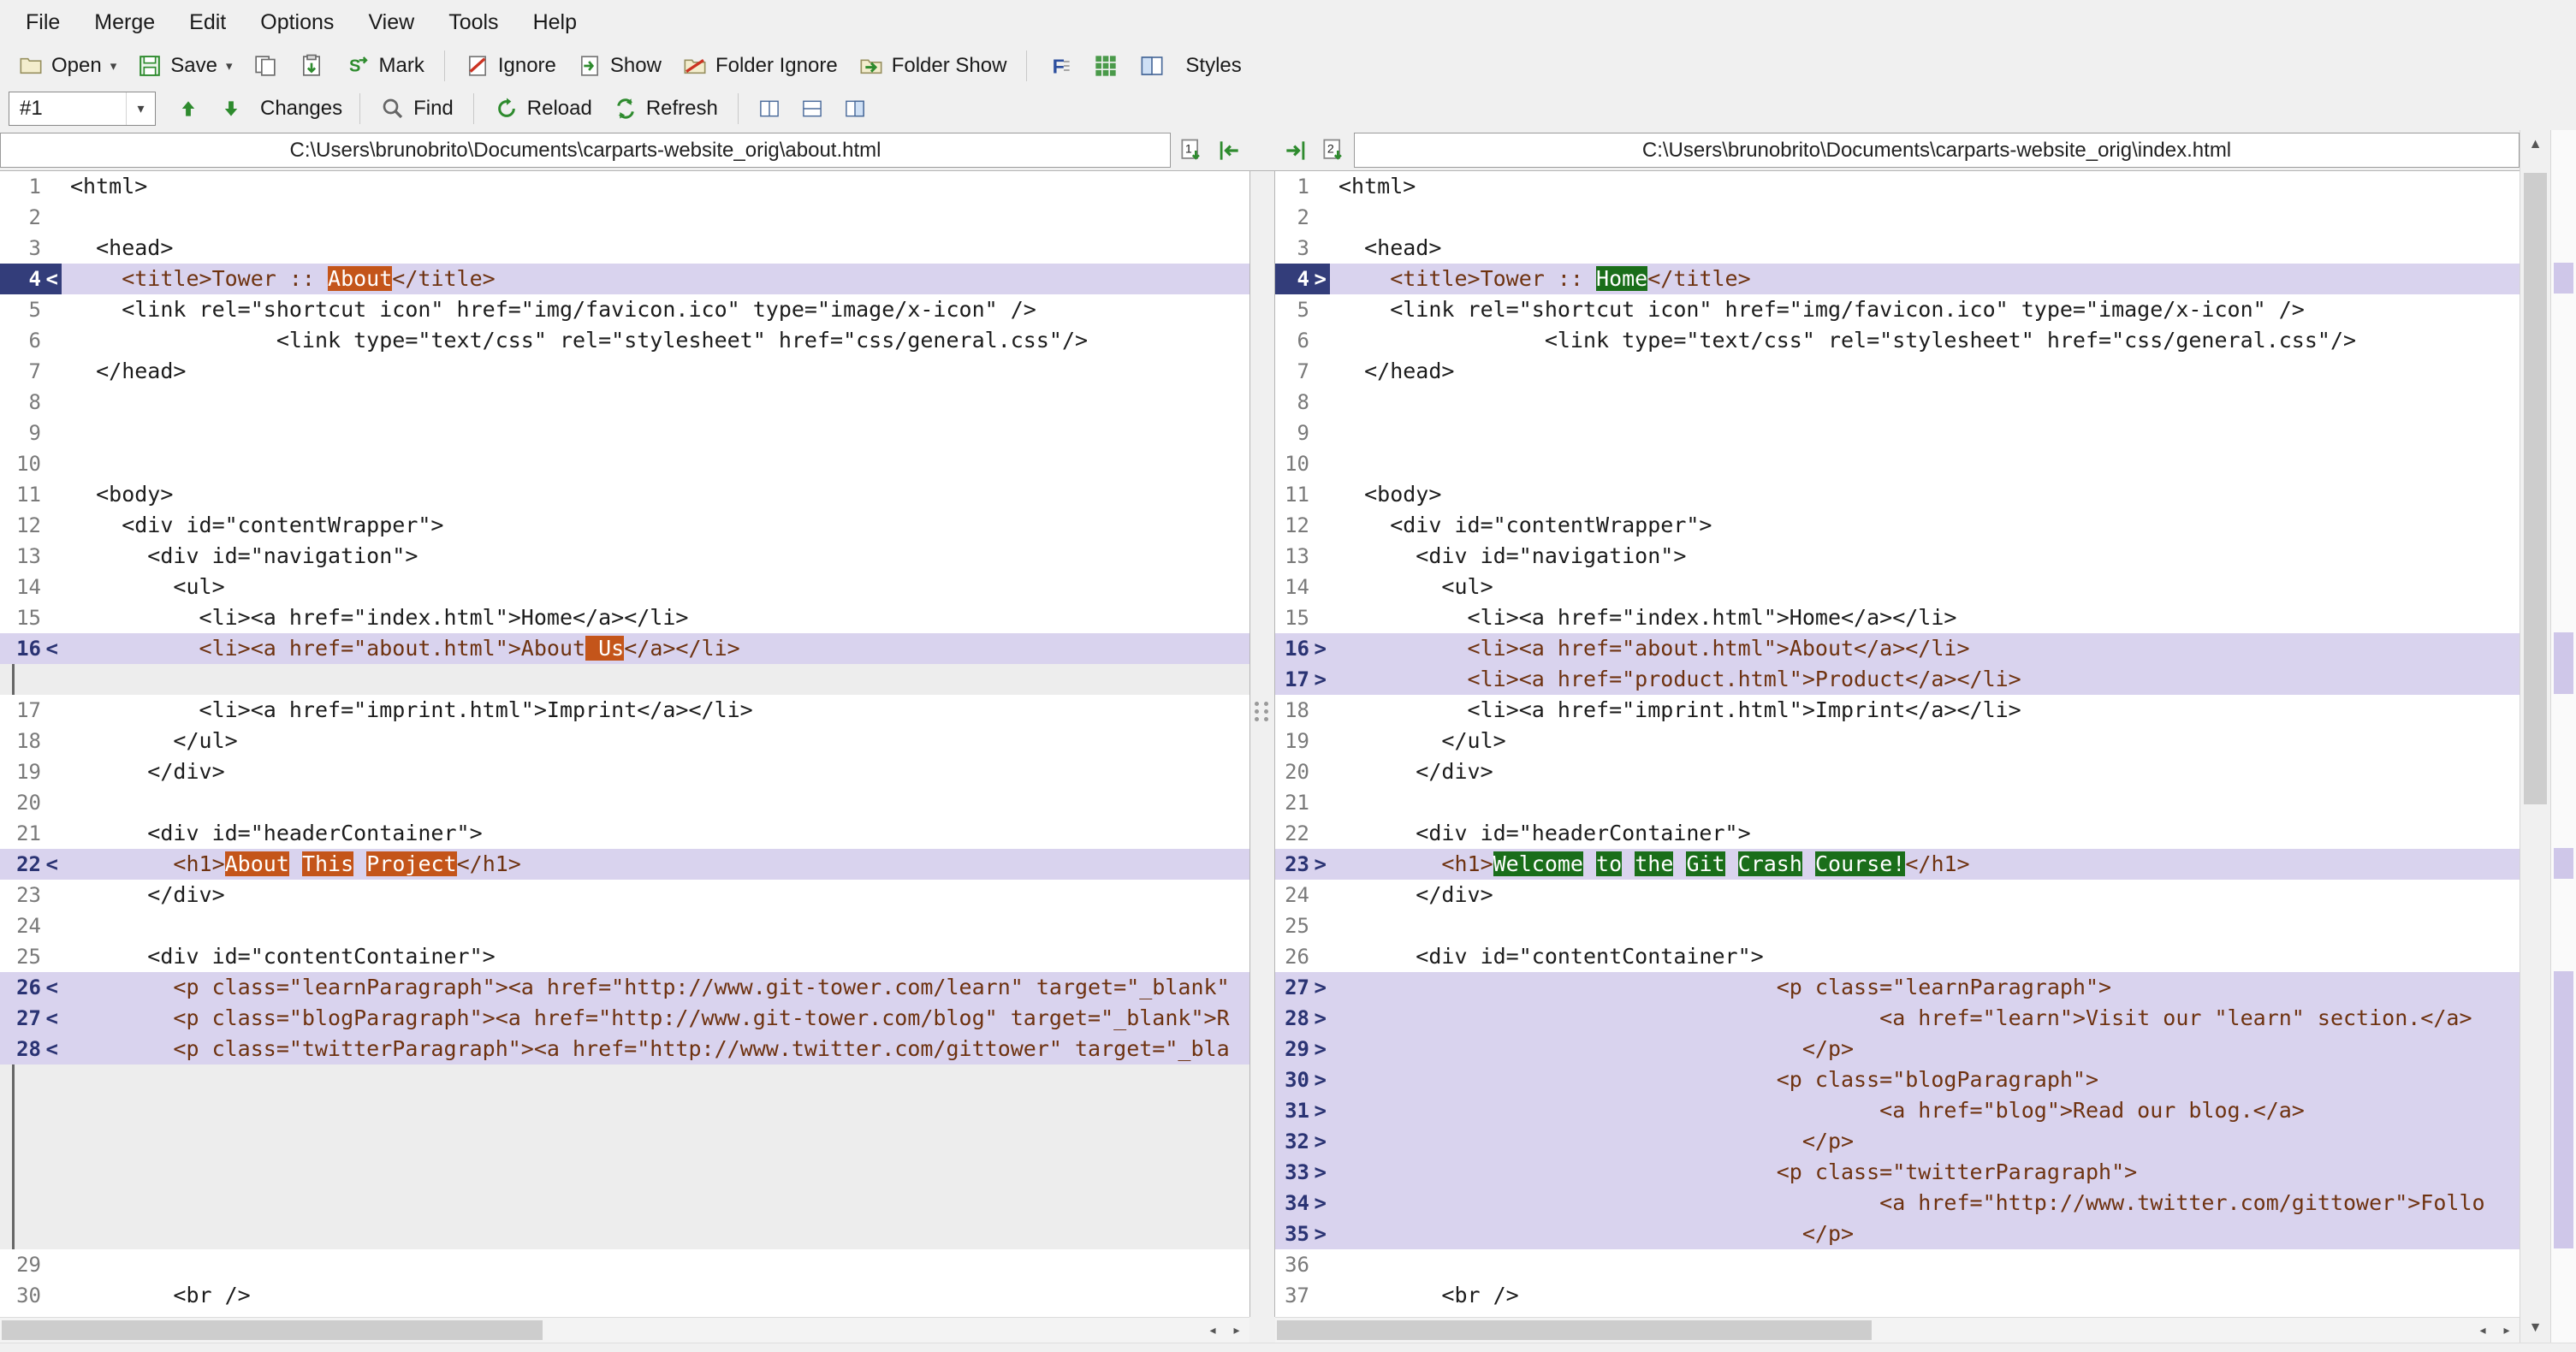 The width and height of the screenshot is (2576, 1352). Describe the element at coordinates (812, 108) in the screenshot. I see `layout-horizontal-button` at that location.